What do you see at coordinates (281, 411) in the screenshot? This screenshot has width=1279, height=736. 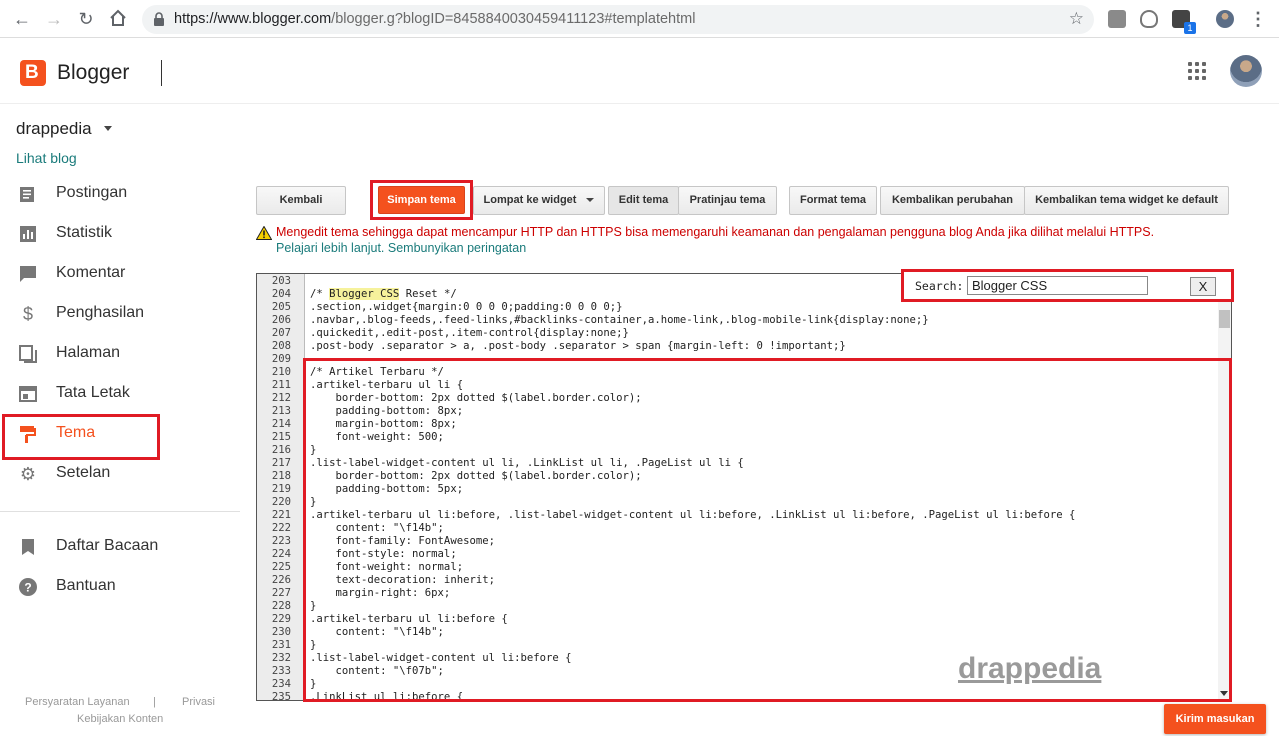 I see `line-number: 213` at bounding box center [281, 411].